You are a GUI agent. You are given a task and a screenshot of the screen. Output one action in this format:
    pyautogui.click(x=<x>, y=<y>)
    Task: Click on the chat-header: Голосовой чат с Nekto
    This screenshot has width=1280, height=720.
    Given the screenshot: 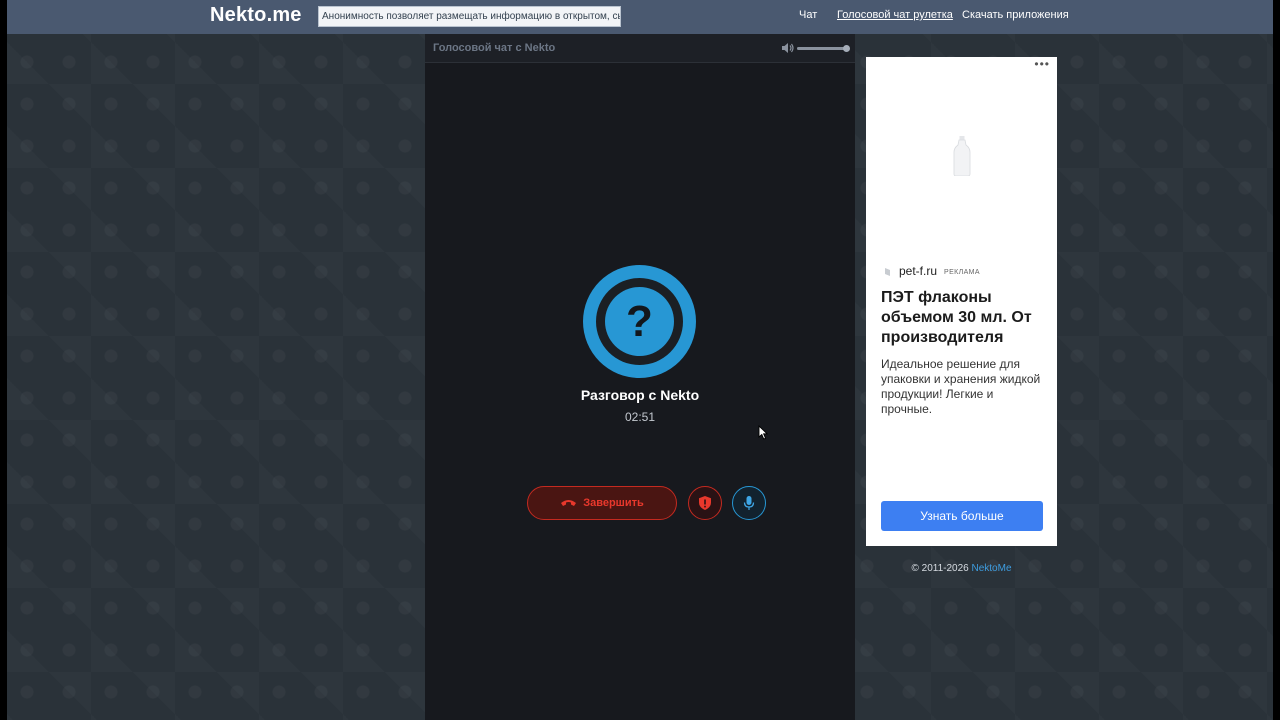 What is the action you would take?
    pyautogui.click(x=640, y=48)
    